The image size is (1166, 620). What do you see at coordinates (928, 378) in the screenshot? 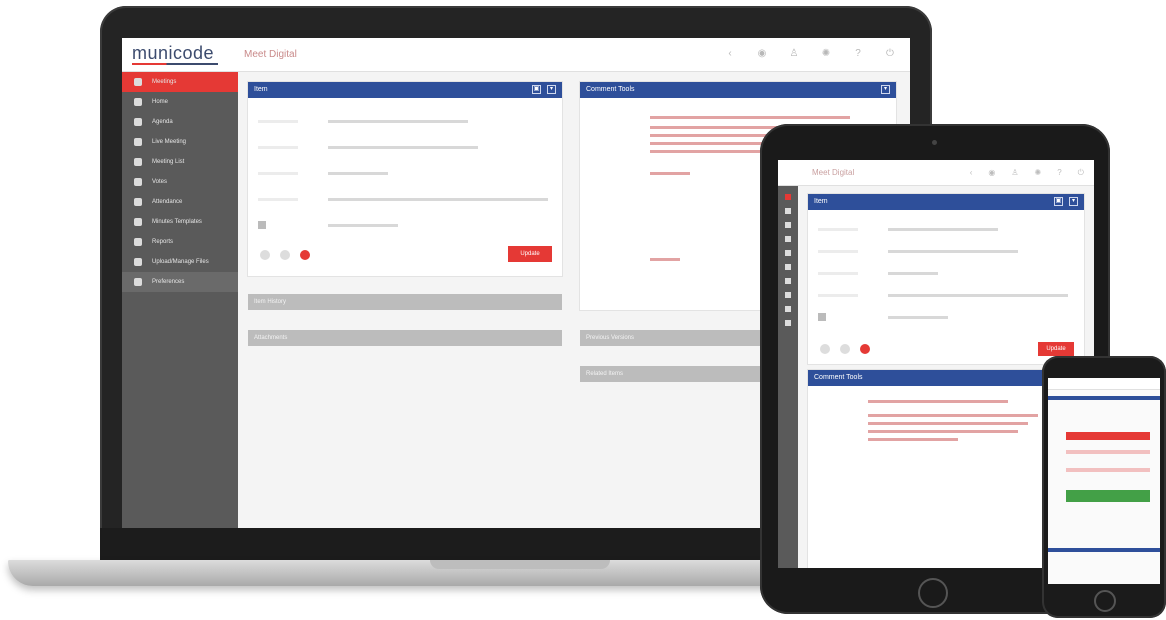
I see `comment-panel-header: Comment Tools` at bounding box center [928, 378].